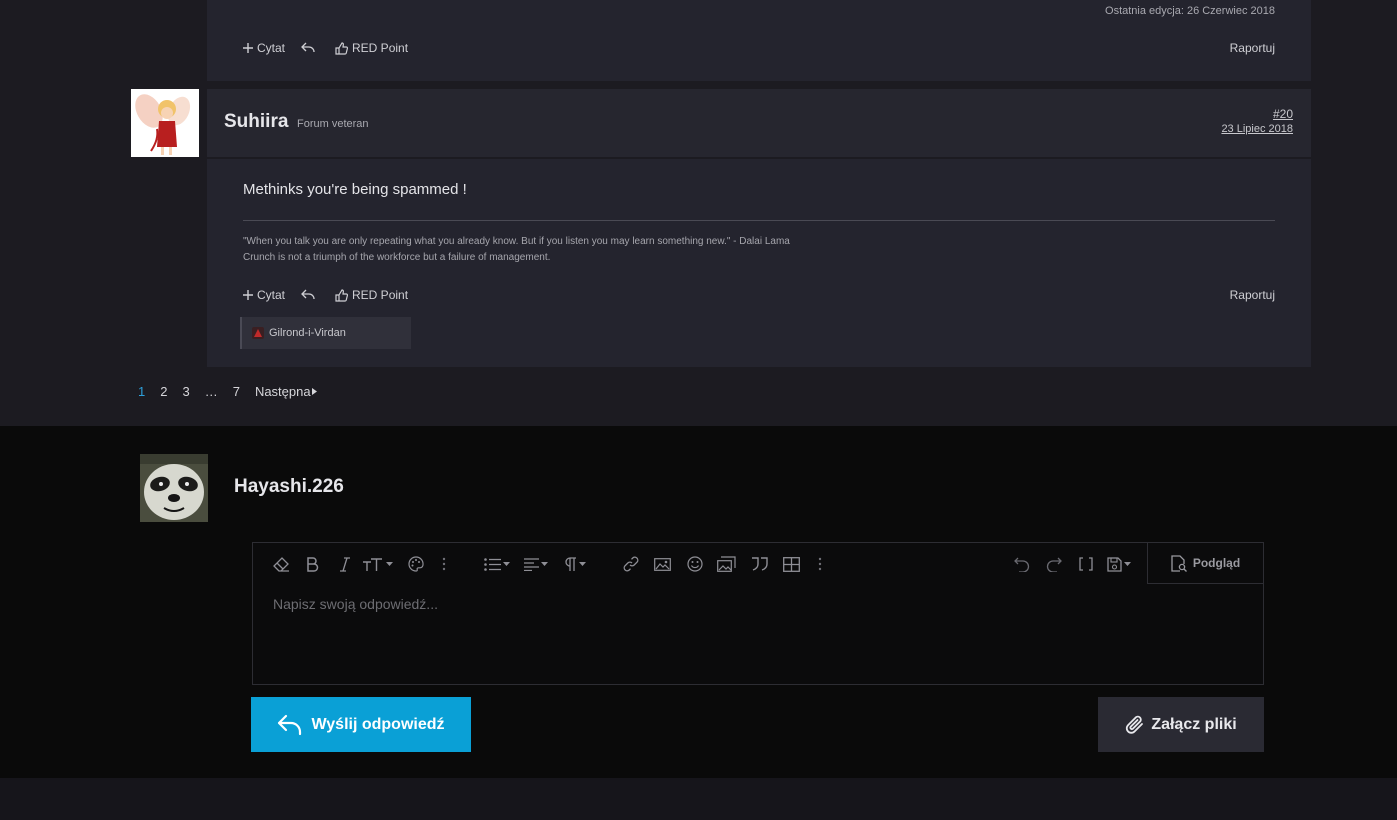  Describe the element at coordinates (1257, 129) in the screenshot. I see `post-date-link: 23 Lipiec 2018` at that location.